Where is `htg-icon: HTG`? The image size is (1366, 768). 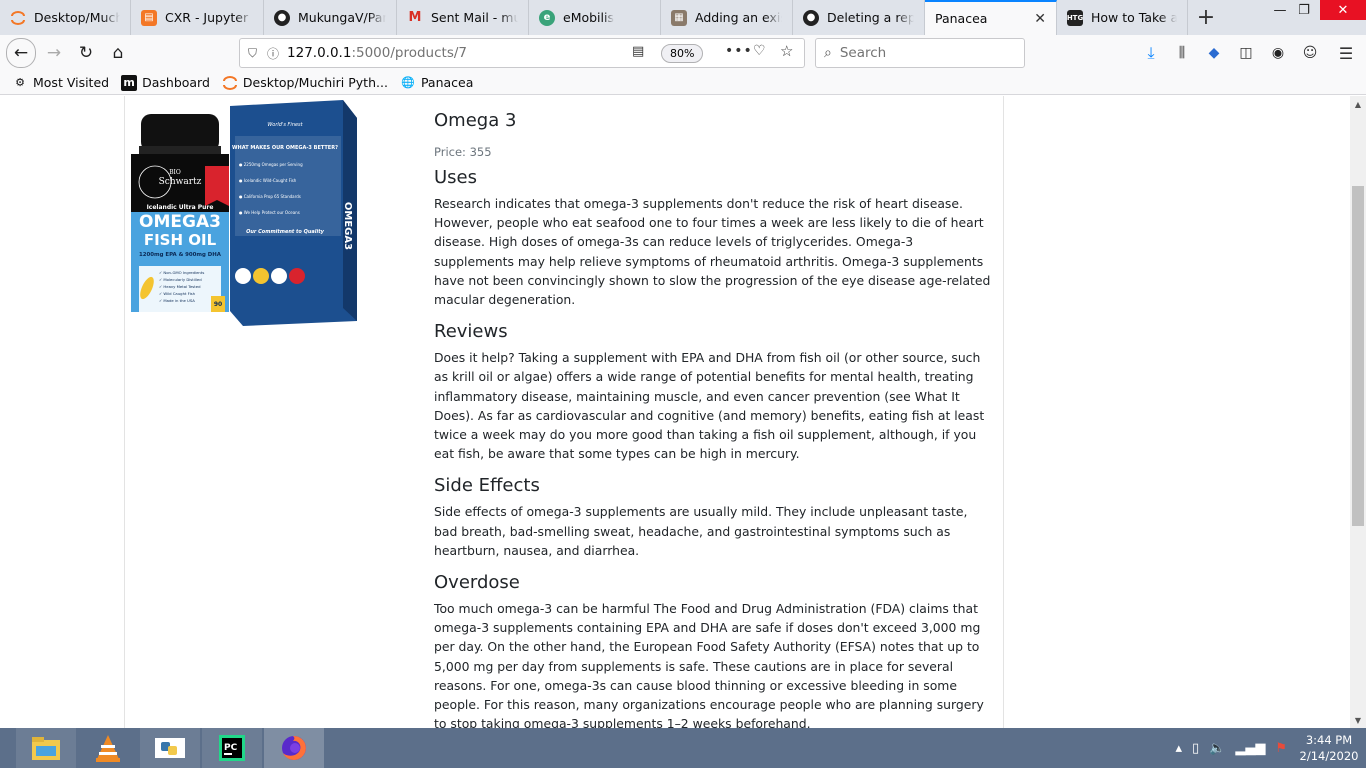
htg-icon: HTG is located at coordinates (1075, 17).